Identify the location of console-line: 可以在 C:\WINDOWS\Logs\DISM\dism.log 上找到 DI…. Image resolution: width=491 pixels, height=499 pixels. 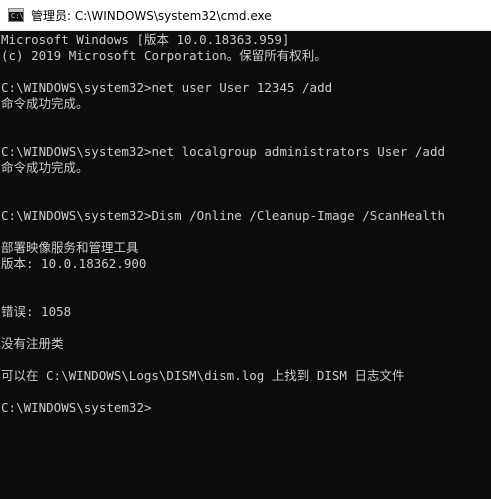
(203, 375).